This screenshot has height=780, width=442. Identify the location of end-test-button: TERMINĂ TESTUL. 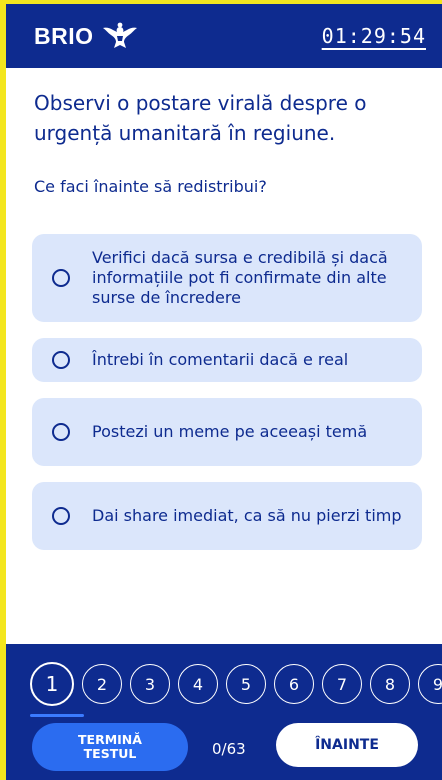
(110, 747).